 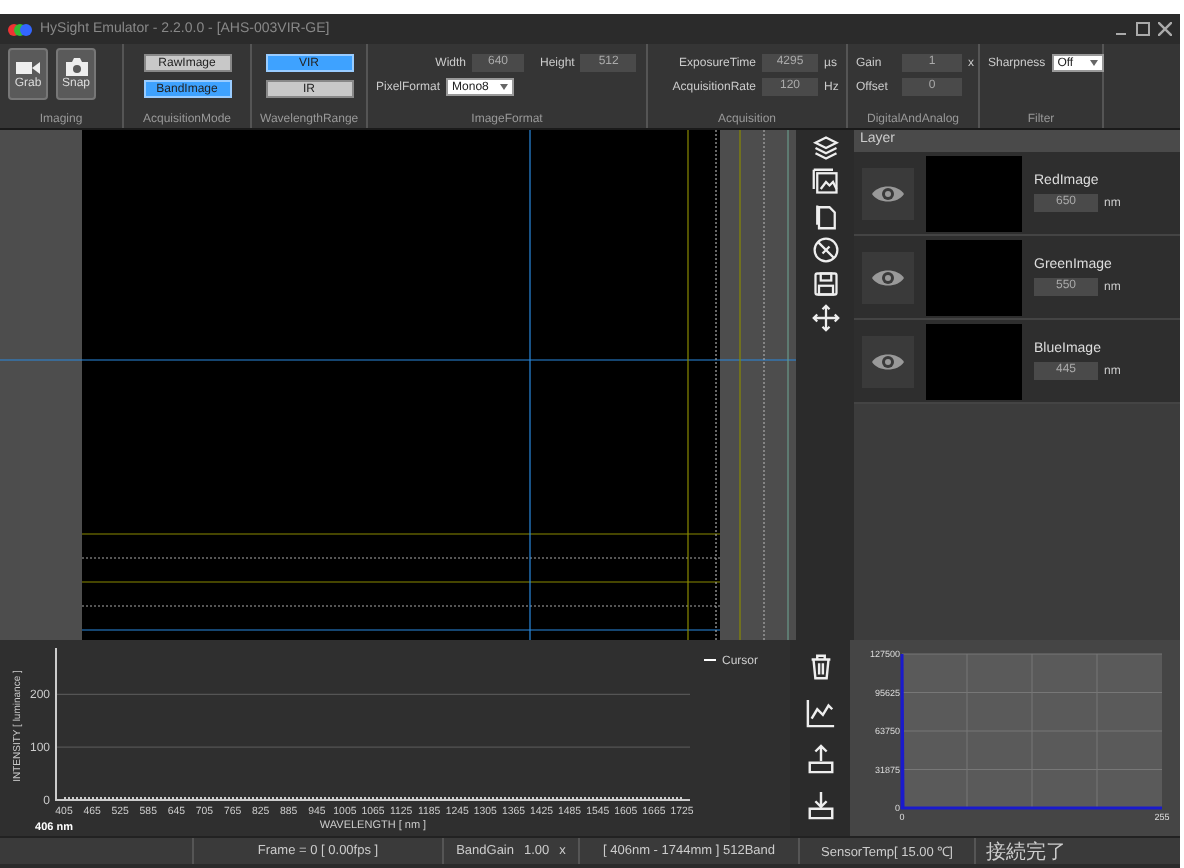 What do you see at coordinates (1143, 29) in the screenshot?
I see `maximize-icon` at bounding box center [1143, 29].